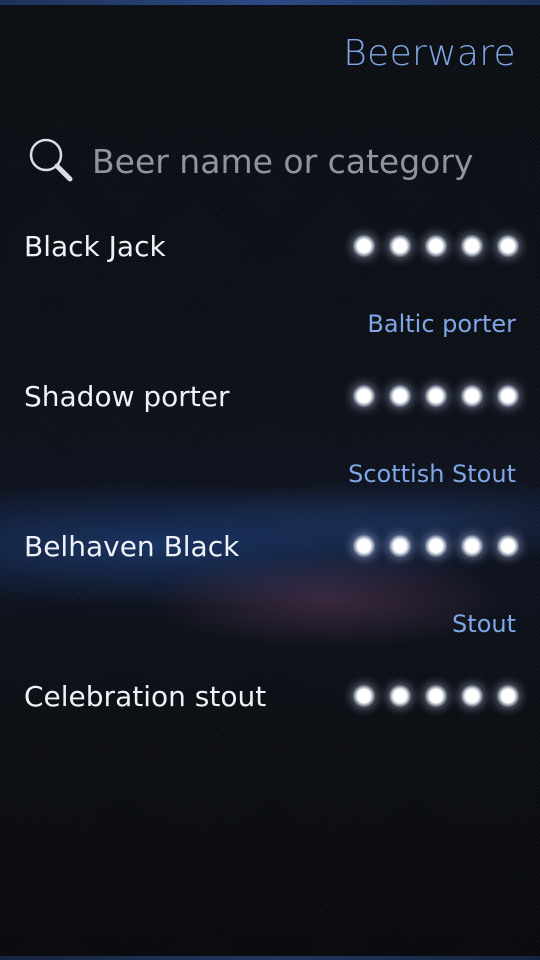 This screenshot has height=960, width=540. Describe the element at coordinates (270, 2) in the screenshot. I see `top-status-bar` at that location.